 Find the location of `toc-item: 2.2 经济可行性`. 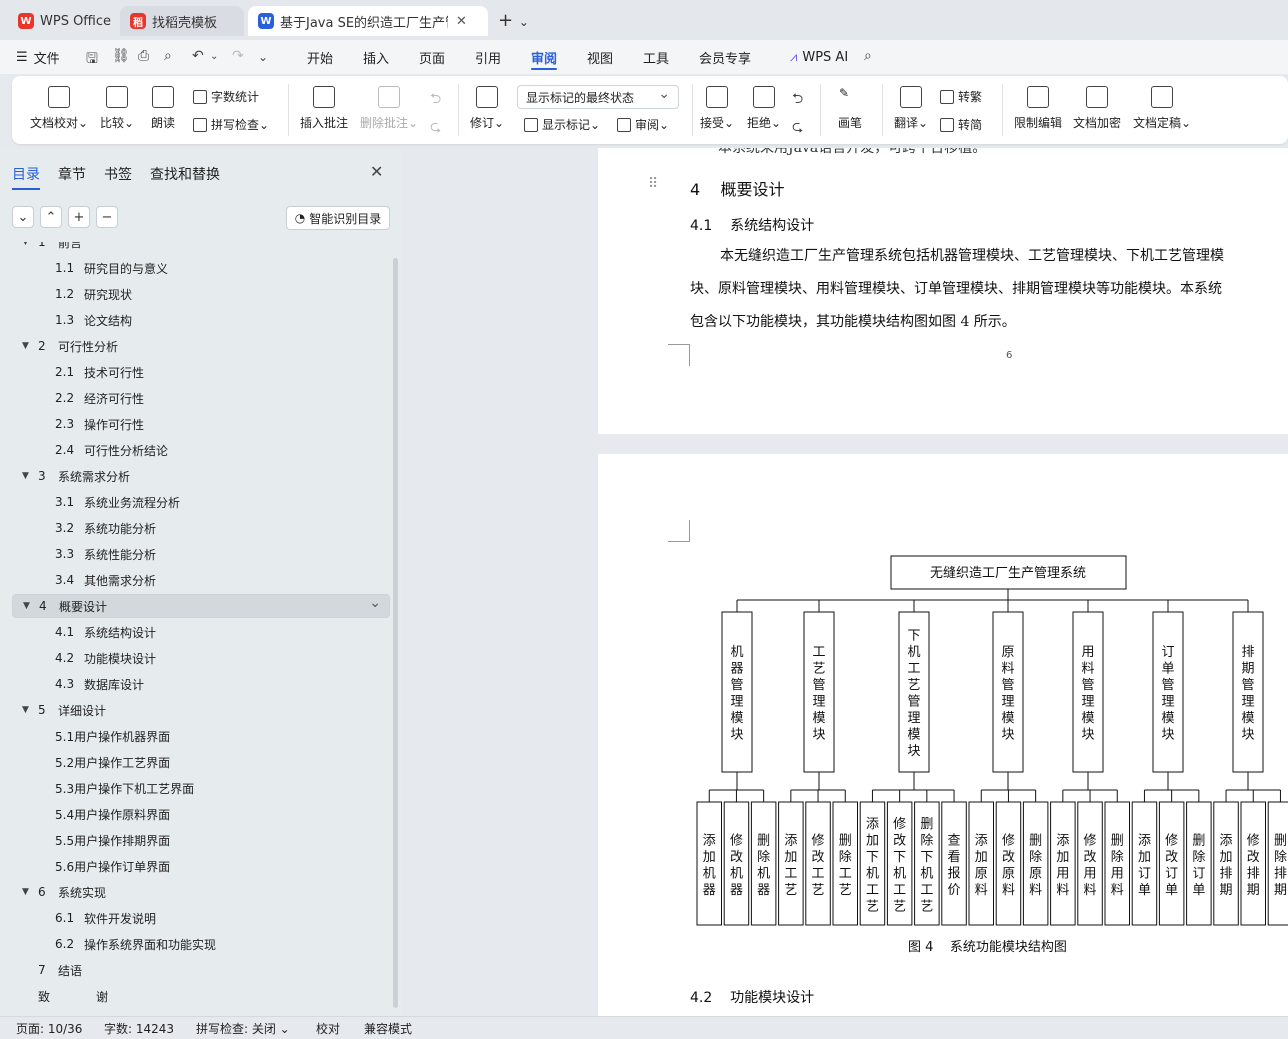

toc-item: 2.2 经济可行性 is located at coordinates (99, 398).